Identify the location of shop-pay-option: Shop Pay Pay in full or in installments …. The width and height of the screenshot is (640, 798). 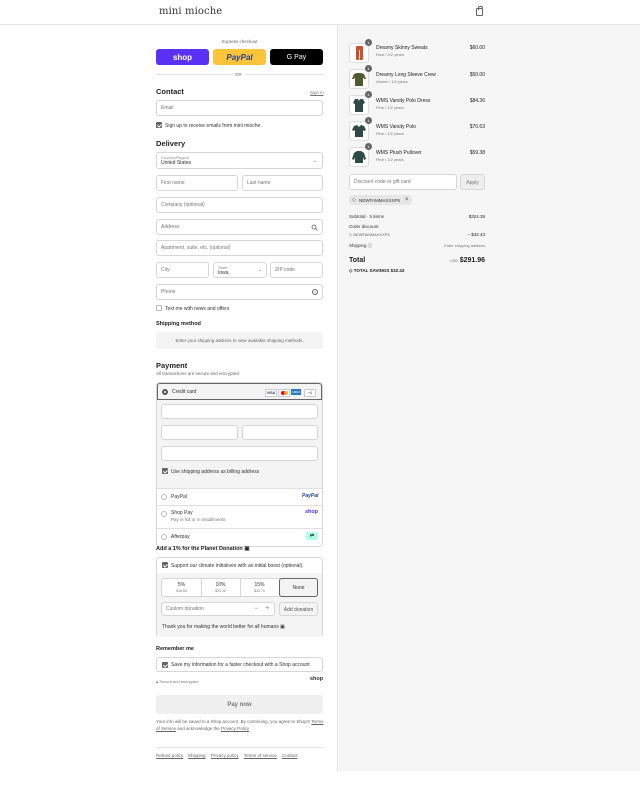
(239, 517).